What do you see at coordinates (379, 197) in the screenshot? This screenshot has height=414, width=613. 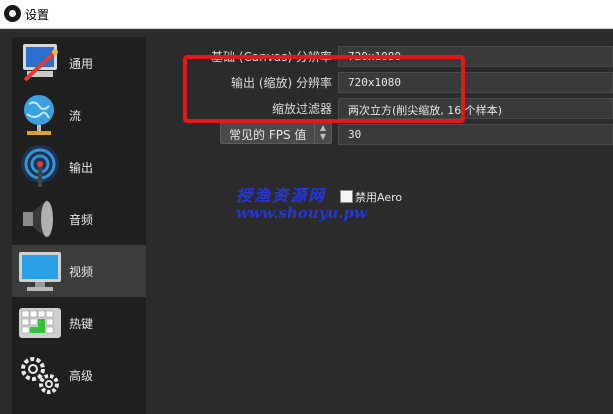 I see `disable-aero-label: 禁用Aero` at bounding box center [379, 197].